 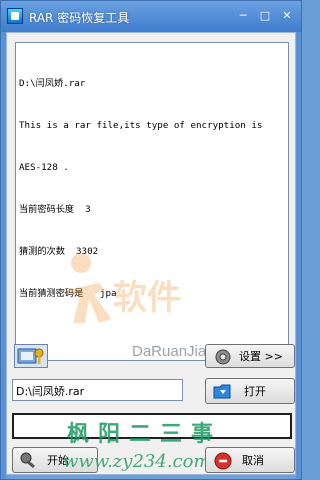 What do you see at coordinates (223, 461) in the screenshot?
I see `cancel-icon` at bounding box center [223, 461].